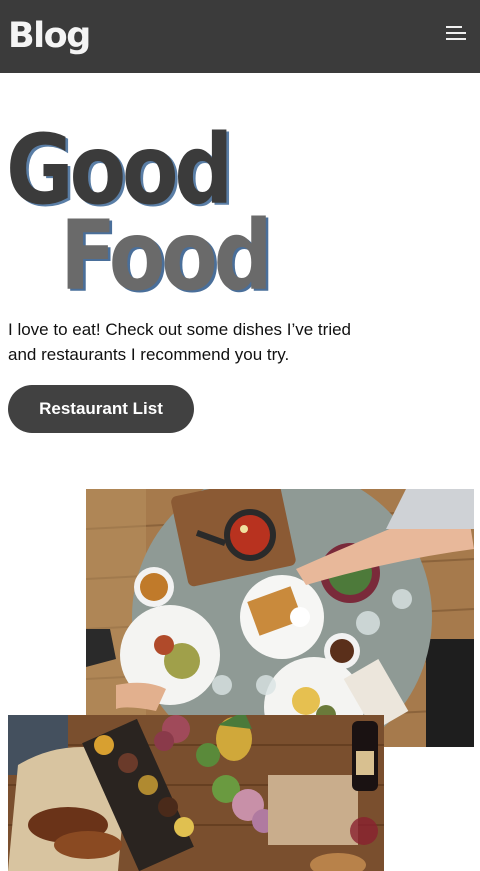 This screenshot has height=871, width=480. Describe the element at coordinates (240, 36) in the screenshot. I see `top-nav-bar: Blog` at that location.